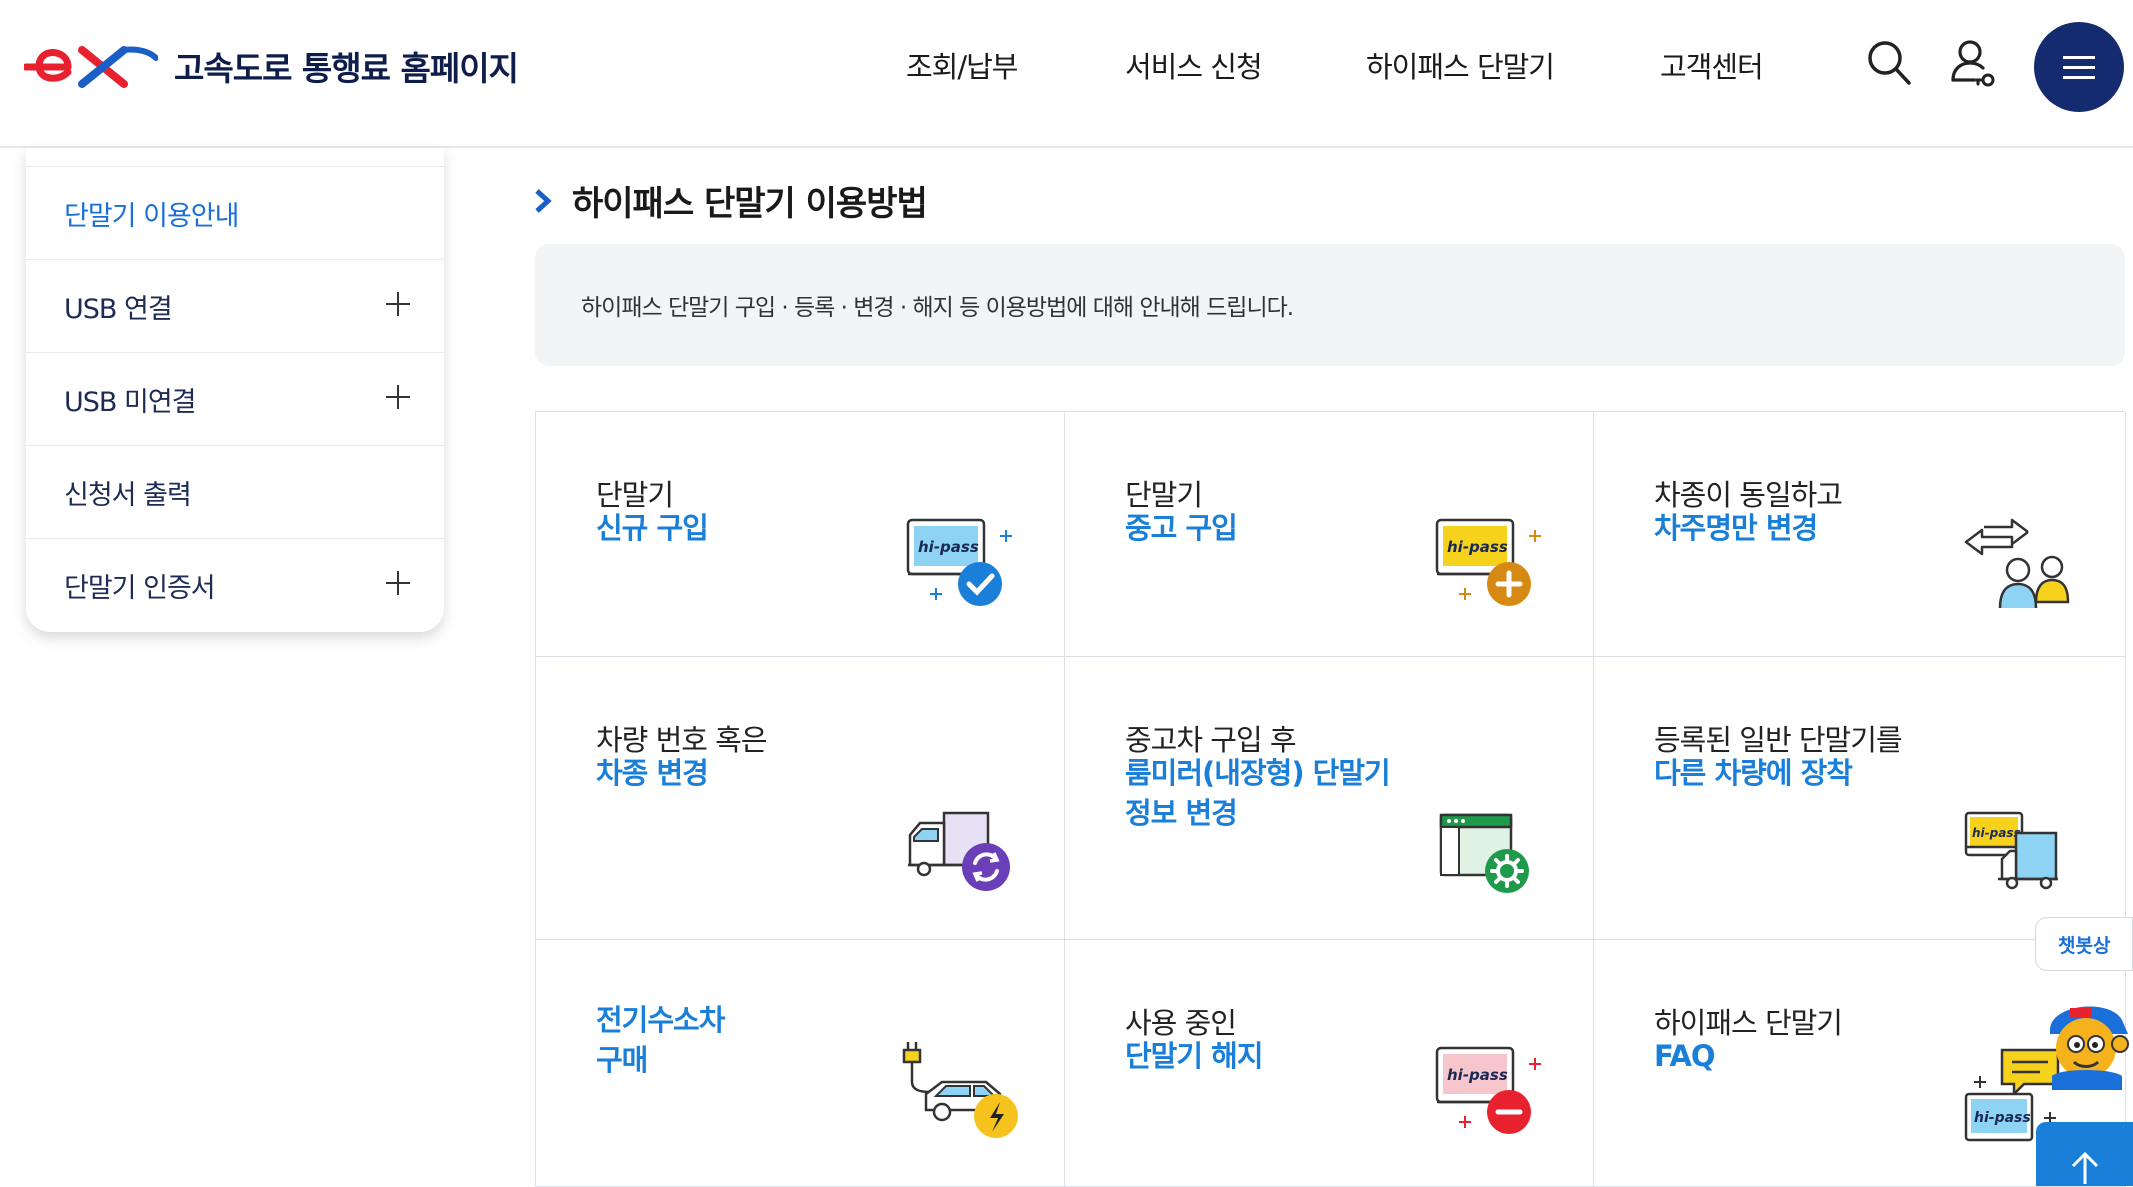  Describe the element at coordinates (800, 534) in the screenshot. I see `card-new-purchase: 단말기 신규 구입 hi-pass` at that location.